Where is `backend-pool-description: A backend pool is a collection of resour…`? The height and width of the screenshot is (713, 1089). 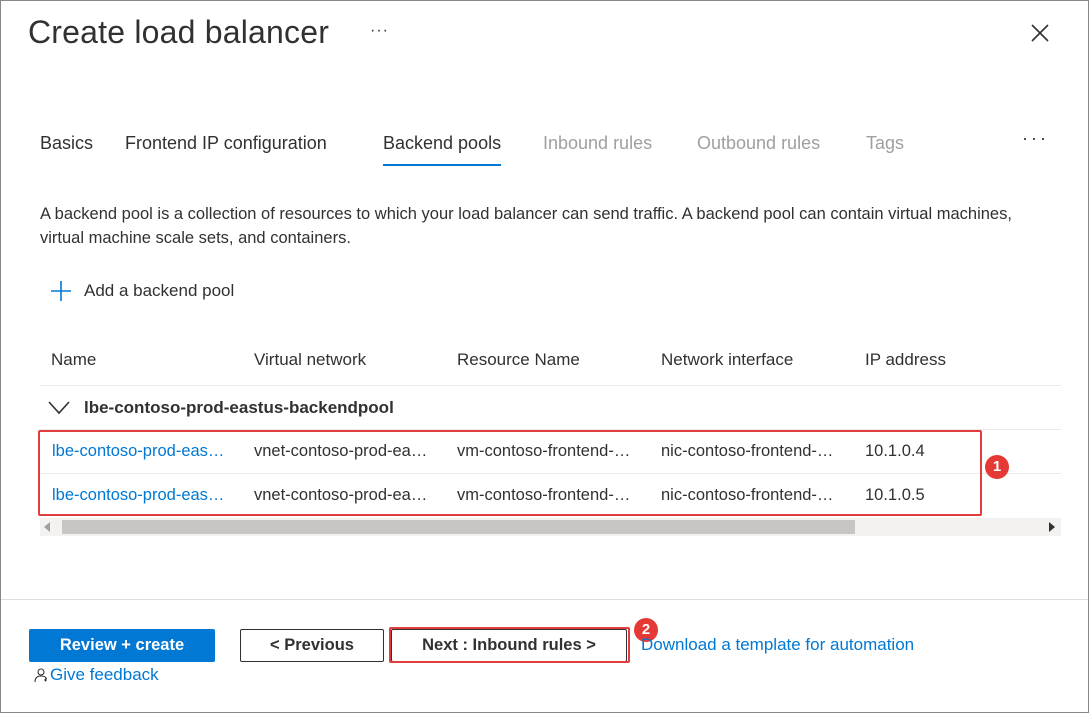 backend-pool-description: A backend pool is a collection of resour… is located at coordinates (526, 226).